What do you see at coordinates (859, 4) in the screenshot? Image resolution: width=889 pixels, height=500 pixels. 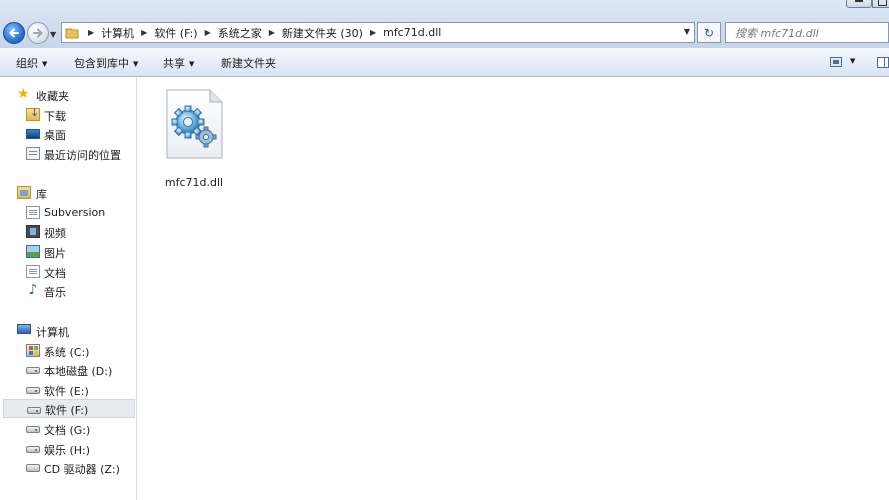 I see `minimize-button` at bounding box center [859, 4].